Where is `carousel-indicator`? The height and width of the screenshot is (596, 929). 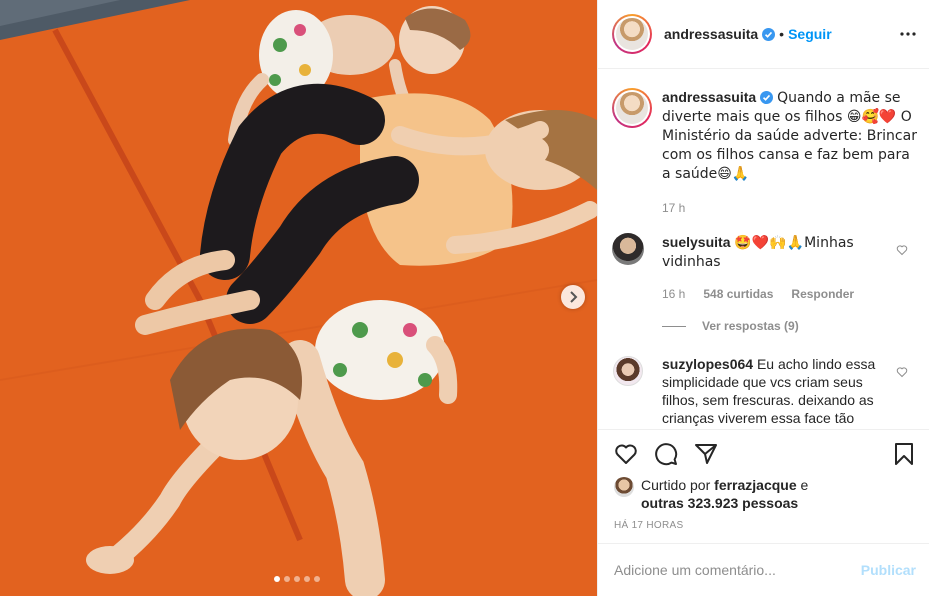 carousel-indicator is located at coordinates (297, 579).